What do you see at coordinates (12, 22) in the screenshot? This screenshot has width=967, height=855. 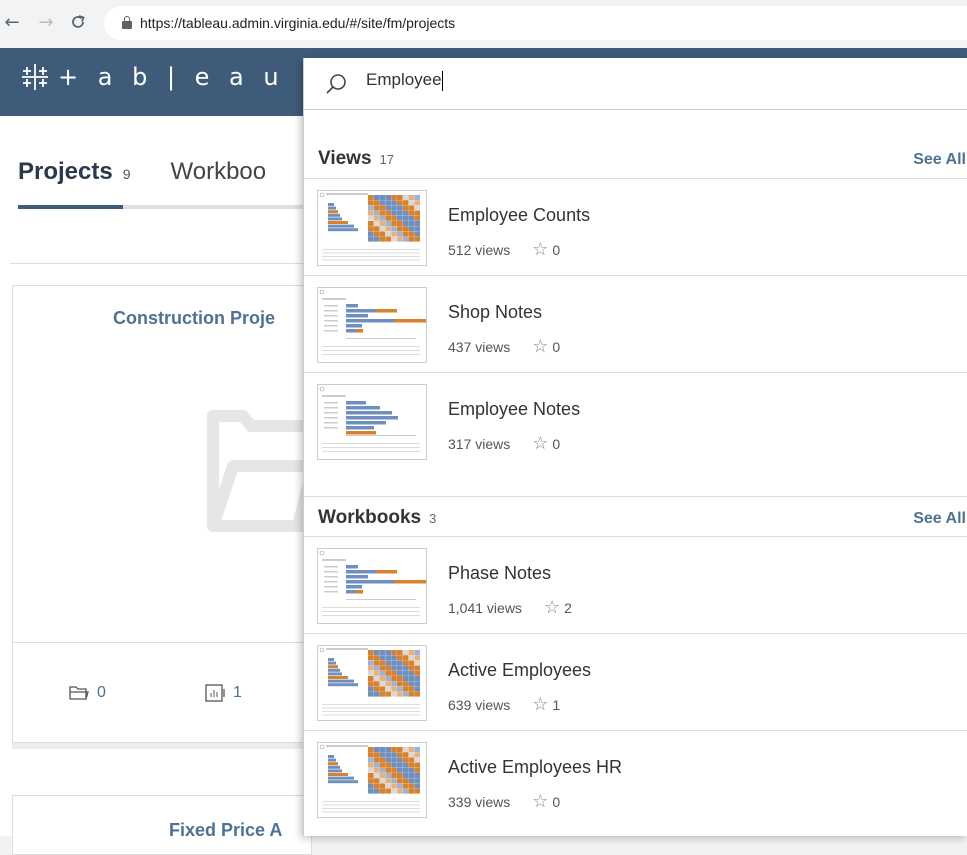 I see `back-arrow-icon: ←` at bounding box center [12, 22].